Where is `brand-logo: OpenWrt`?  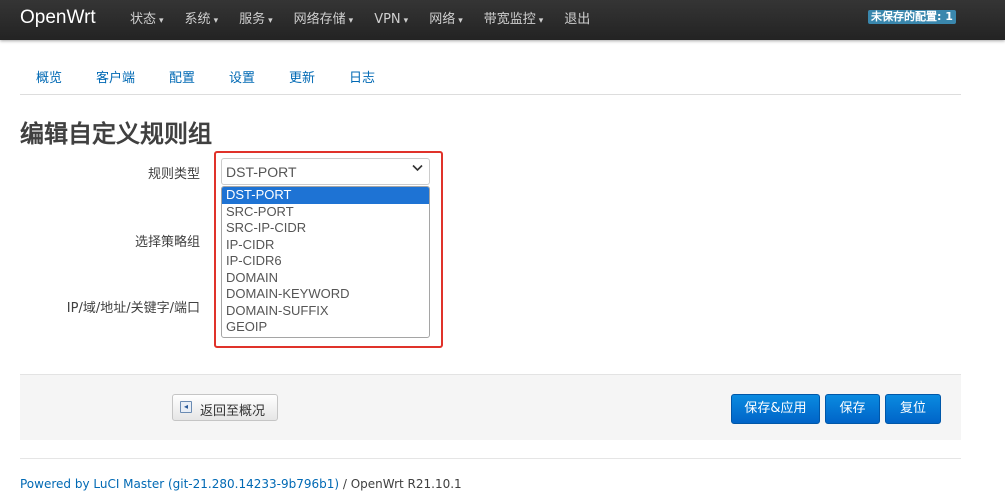 brand-logo: OpenWrt is located at coordinates (58, 18).